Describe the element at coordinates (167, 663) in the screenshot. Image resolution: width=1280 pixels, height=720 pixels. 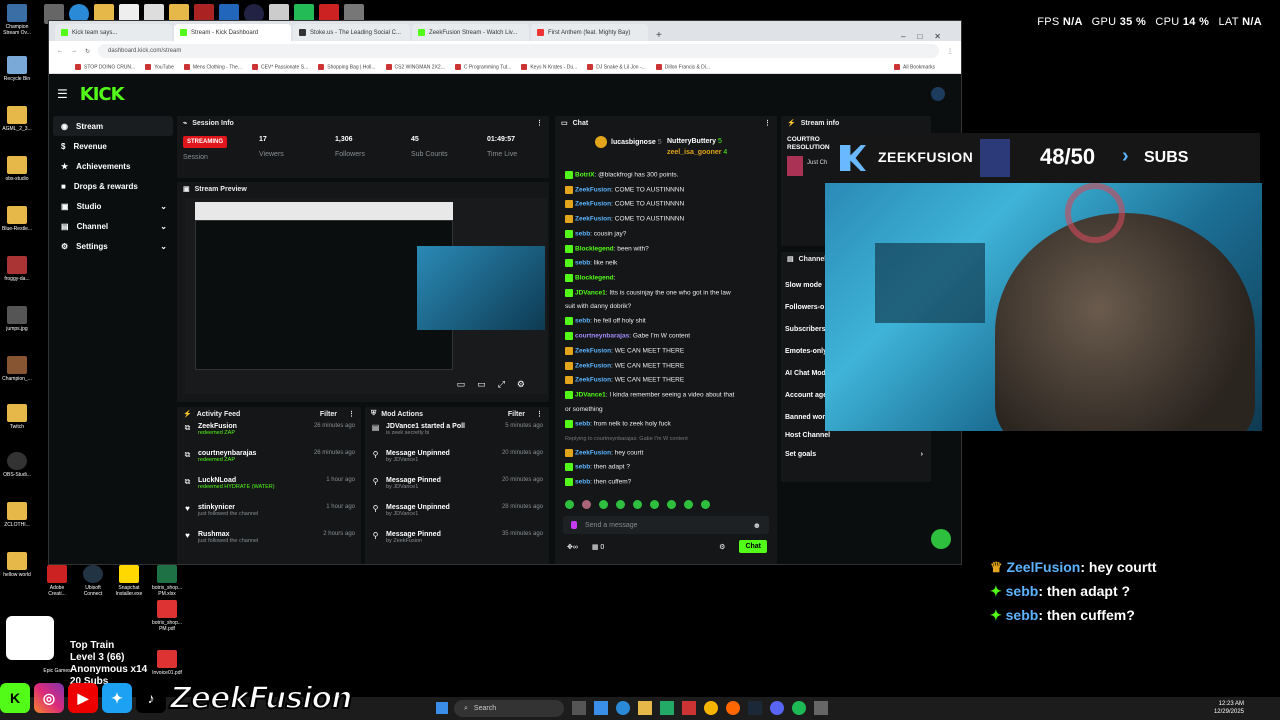
I see `pdf-file-icon: Invoice01.pdf` at that location.